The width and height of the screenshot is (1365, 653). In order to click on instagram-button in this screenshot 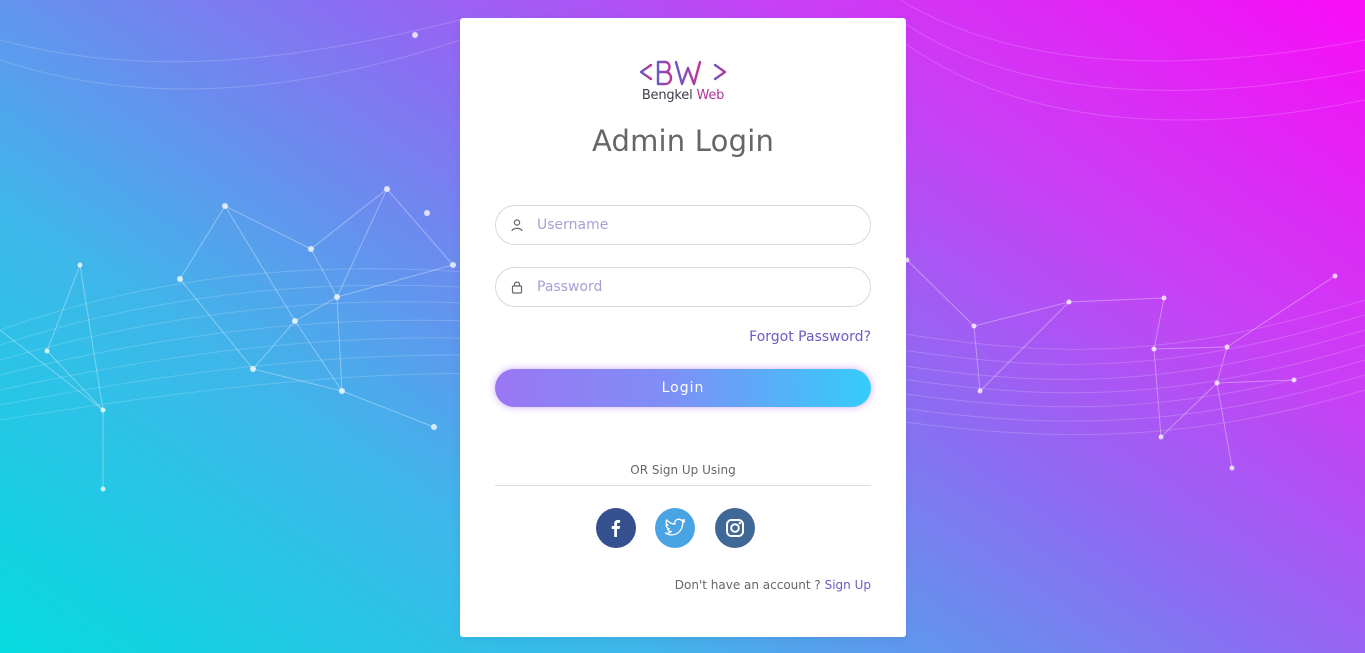, I will do `click(735, 528)`.